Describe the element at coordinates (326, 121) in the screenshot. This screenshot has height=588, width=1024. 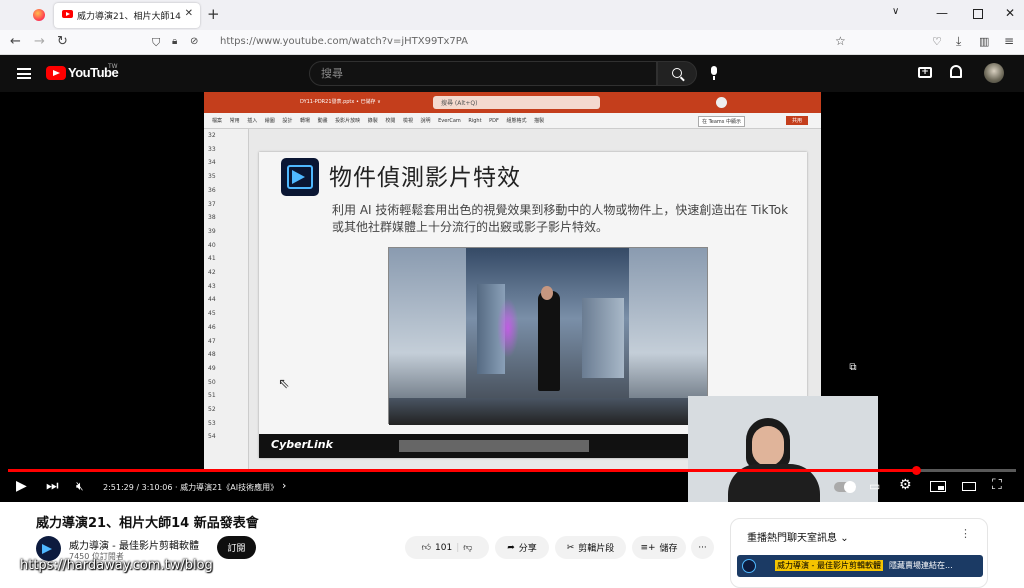
I see `ppt-ribbon-tab: 動畫` at that location.